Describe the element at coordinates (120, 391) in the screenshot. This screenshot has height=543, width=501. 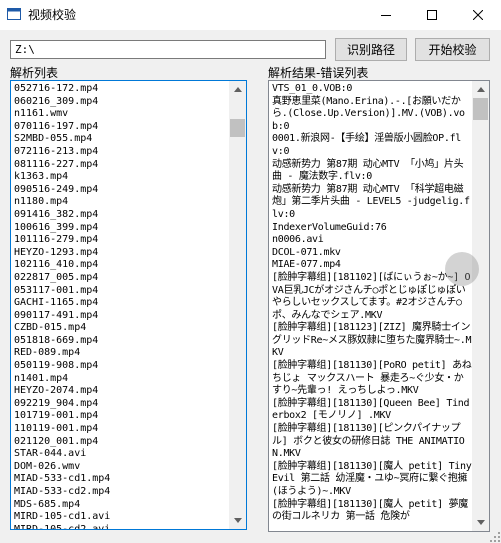
I see `list-item: HEYZO-2074.mp4` at that location.